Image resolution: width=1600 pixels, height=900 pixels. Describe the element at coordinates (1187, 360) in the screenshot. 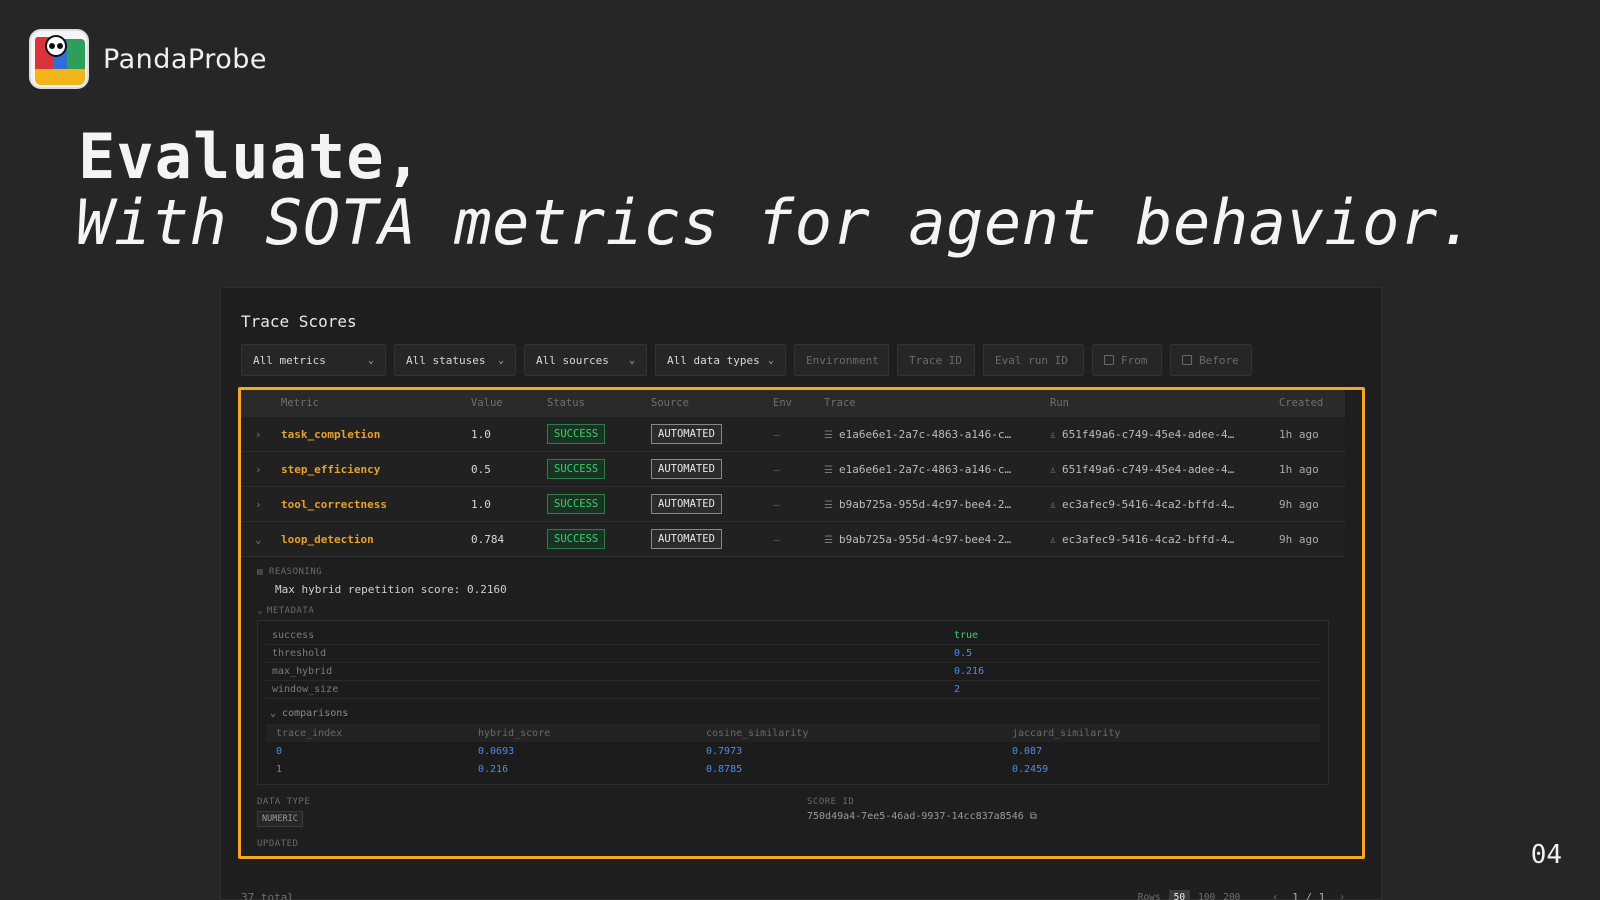

I see `calendar-icon` at that location.